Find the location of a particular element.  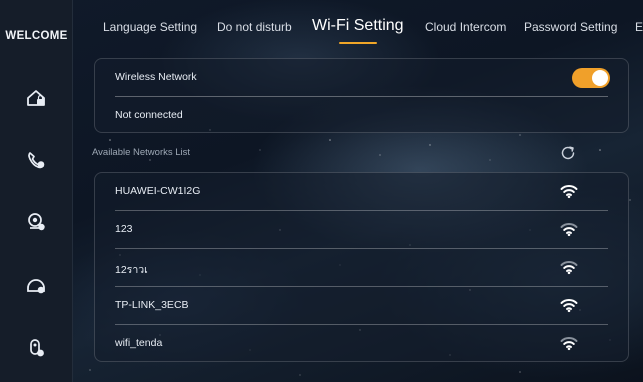

network-name: HUAWEI-CW1I2G is located at coordinates (158, 191).